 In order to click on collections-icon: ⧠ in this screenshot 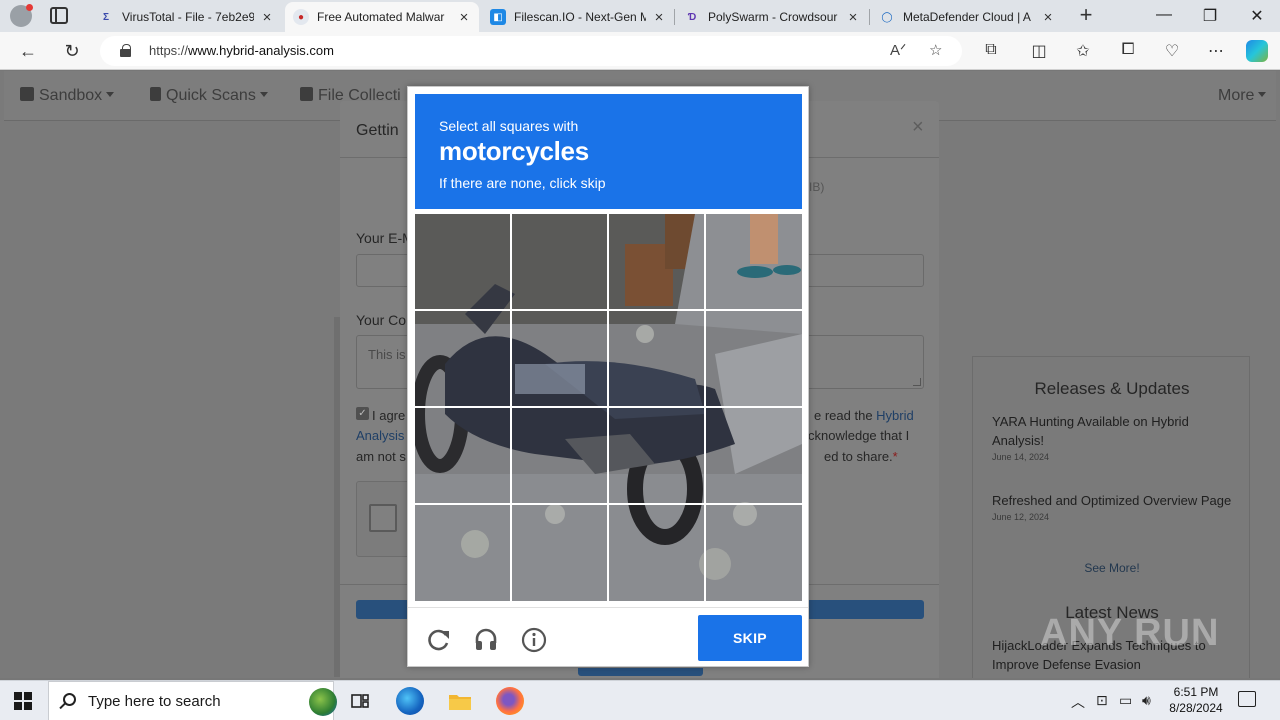, I will do `click(1128, 50)`.